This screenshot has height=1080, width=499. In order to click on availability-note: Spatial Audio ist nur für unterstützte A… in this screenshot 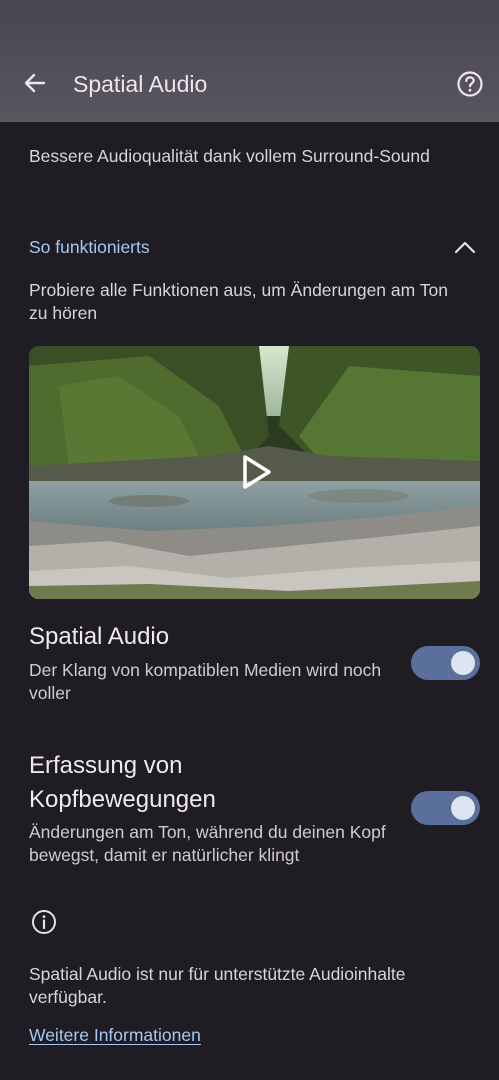, I will do `click(217, 985)`.